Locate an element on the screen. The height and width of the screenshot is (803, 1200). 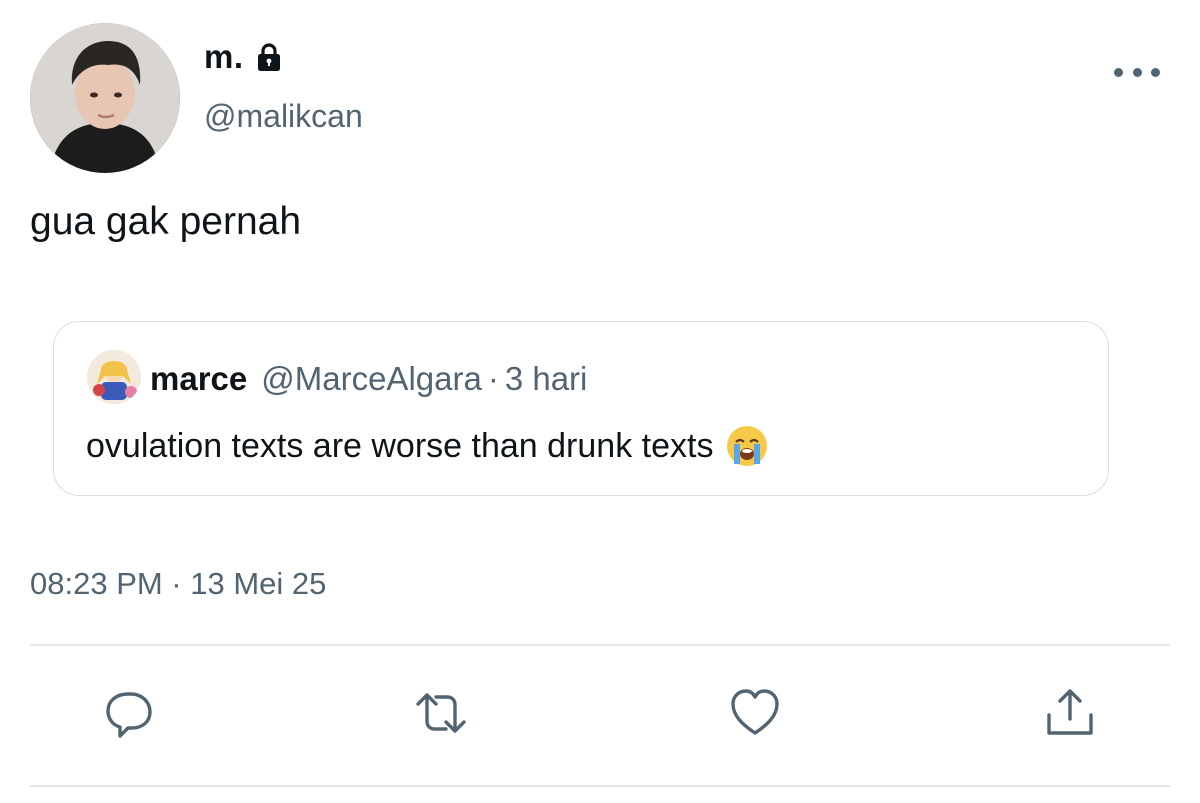
bottom-divider is located at coordinates (600, 786).